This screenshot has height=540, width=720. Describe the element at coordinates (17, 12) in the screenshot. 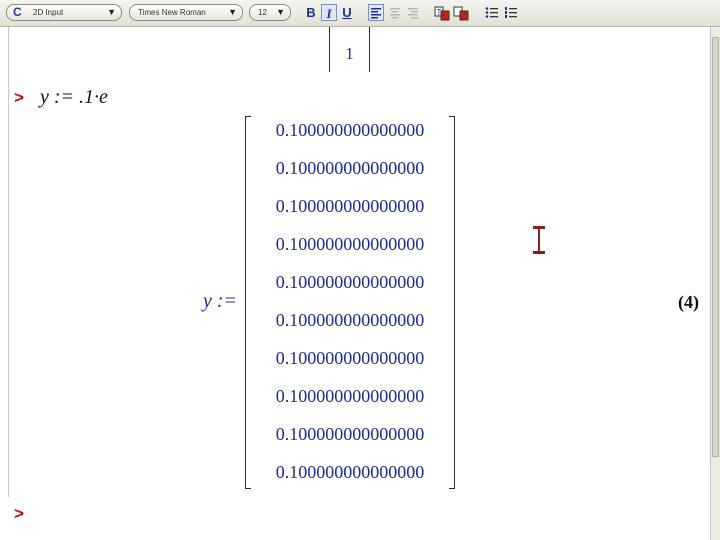

I see `math-mode-icon: C` at that location.